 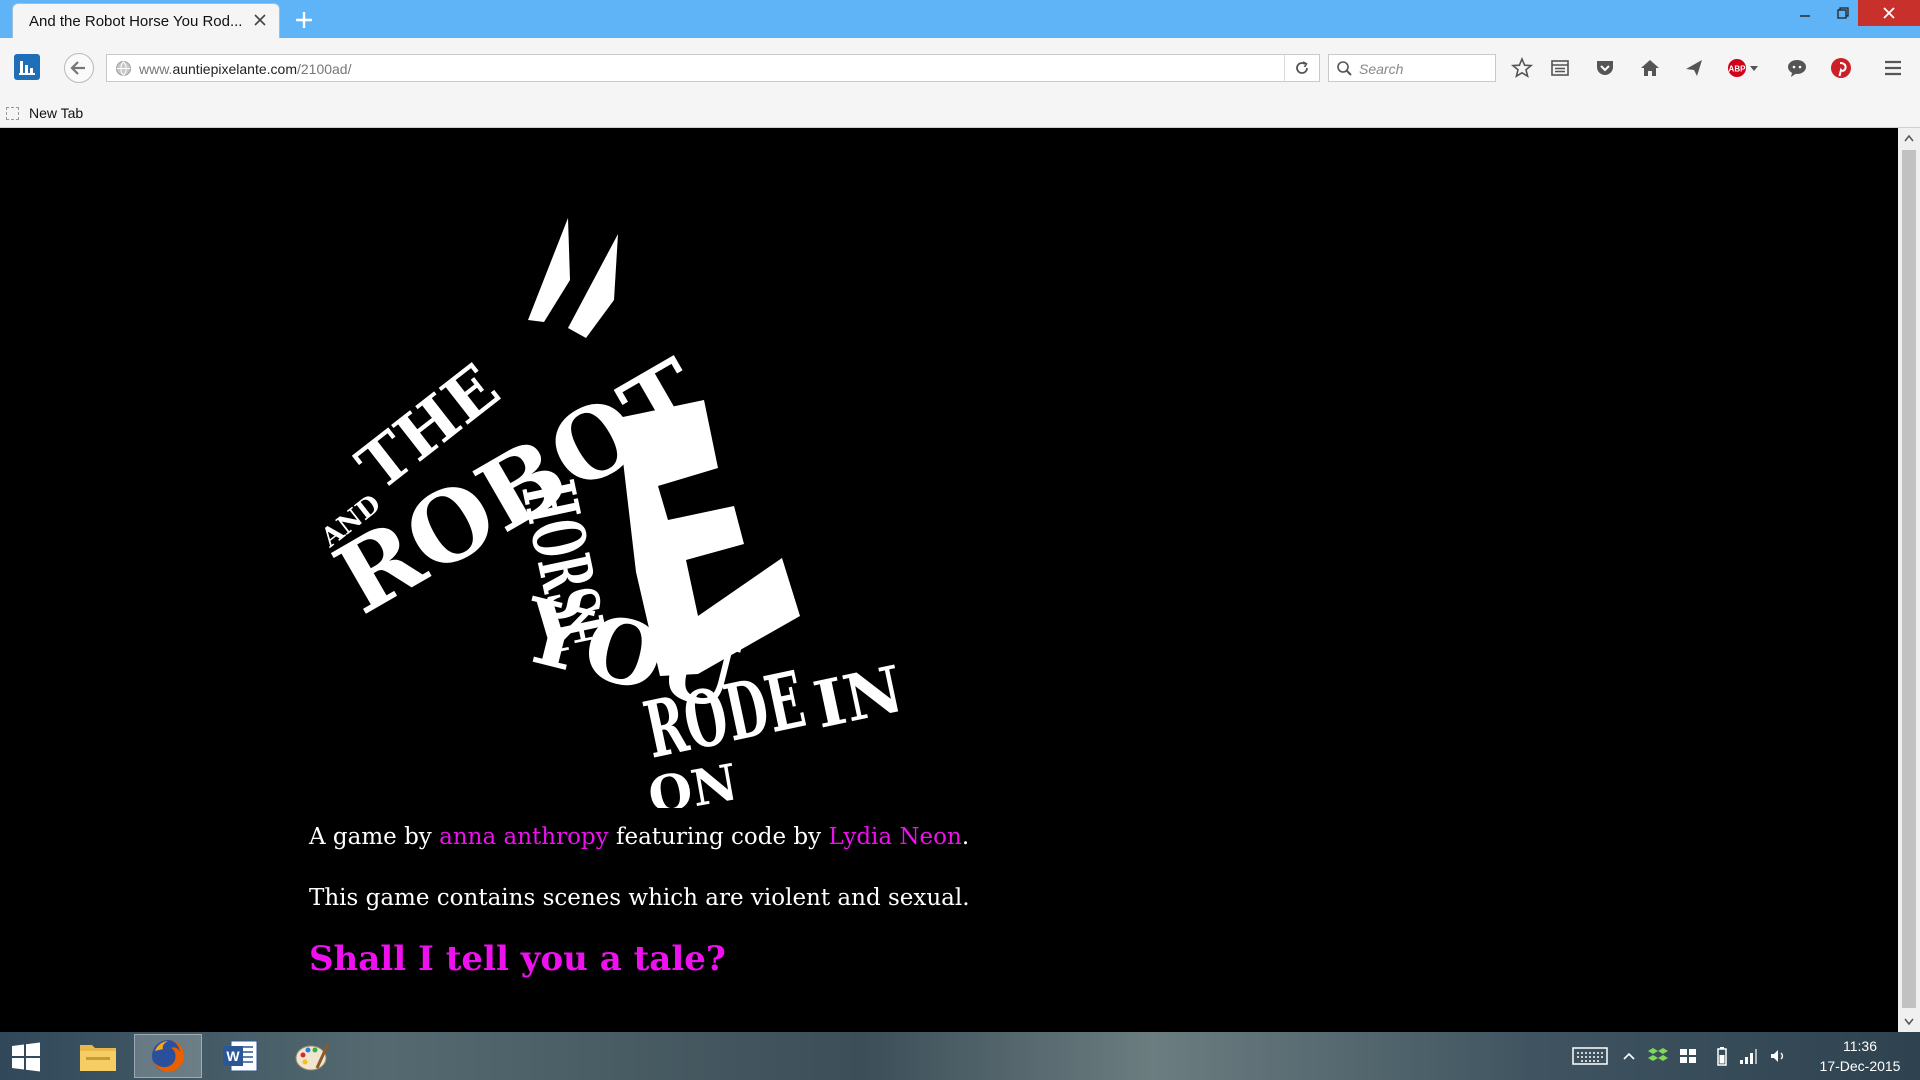 What do you see at coordinates (1841, 68) in the screenshot?
I see `pinterest-icon` at bounding box center [1841, 68].